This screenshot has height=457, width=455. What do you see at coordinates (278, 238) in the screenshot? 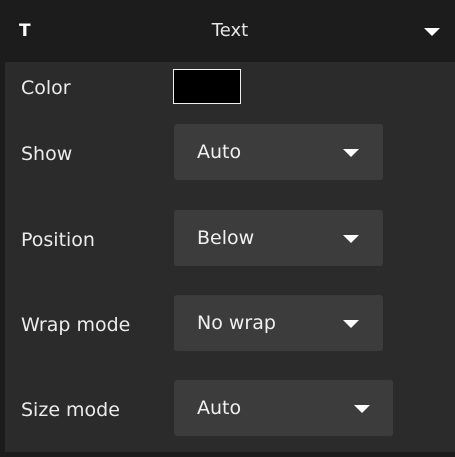
I see `position-dropdown: Below` at bounding box center [278, 238].